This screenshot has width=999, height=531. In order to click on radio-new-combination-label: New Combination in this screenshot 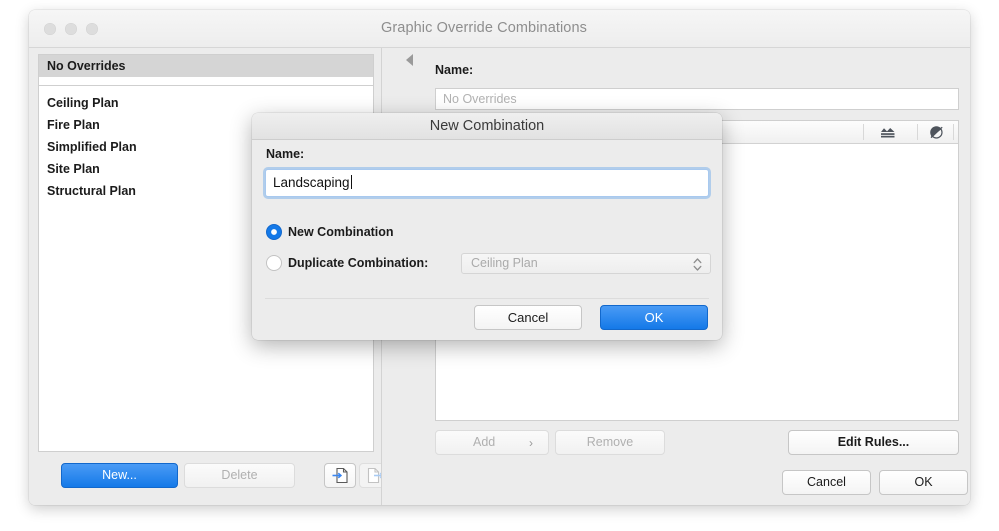, I will do `click(341, 232)`.